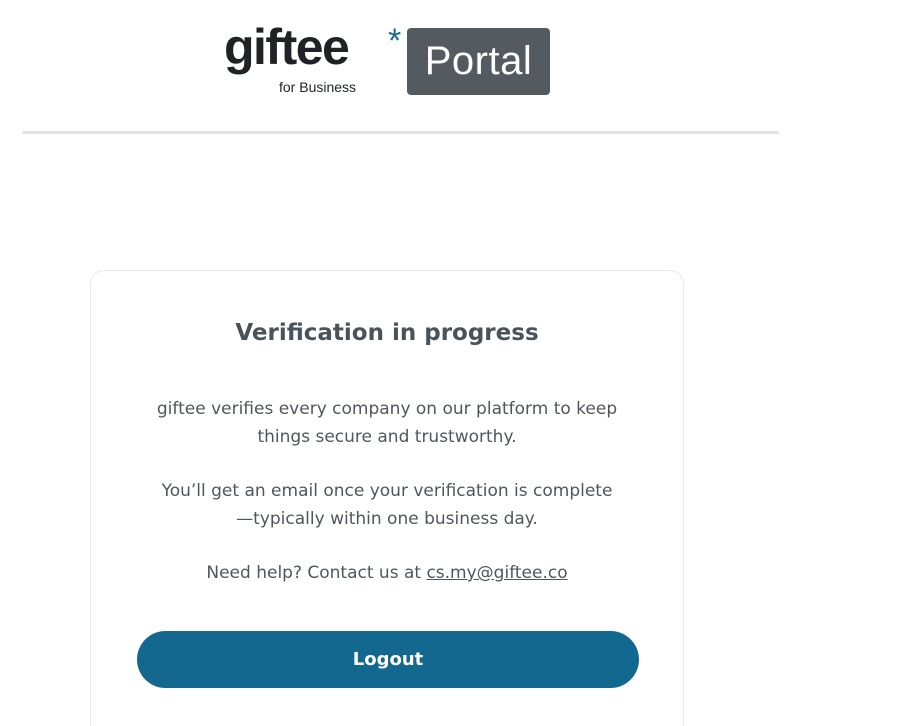  What do you see at coordinates (318, 87) in the screenshot?
I see `brand-subtitle: for Business` at bounding box center [318, 87].